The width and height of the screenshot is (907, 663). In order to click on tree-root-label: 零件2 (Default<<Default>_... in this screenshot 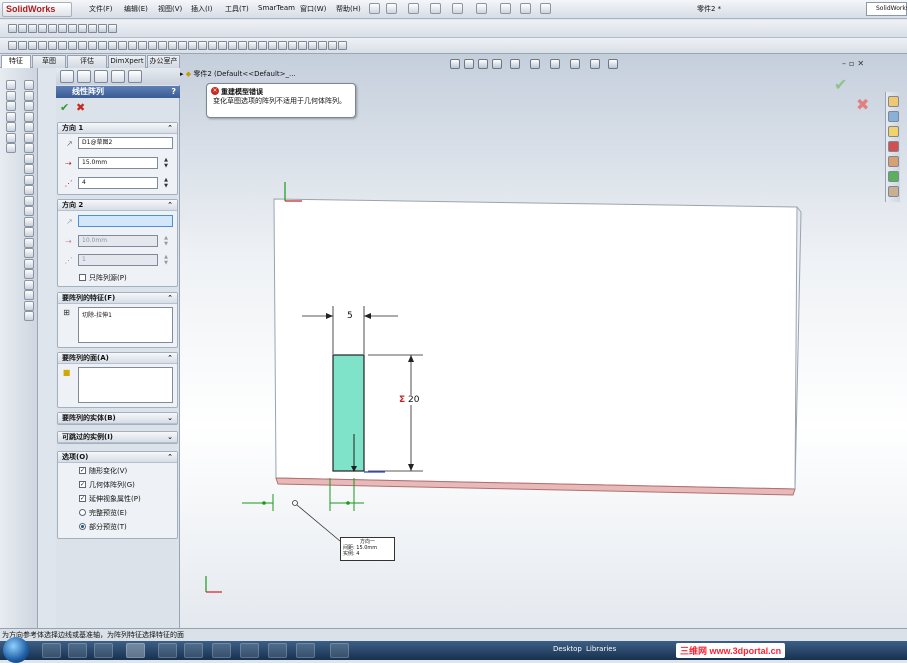, I will do `click(244, 74)`.